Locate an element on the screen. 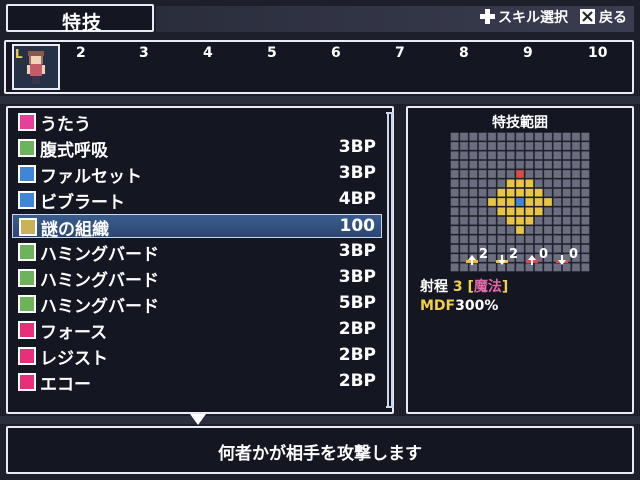 The height and width of the screenshot is (480, 640). scrollbar is located at coordinates (390, 260).